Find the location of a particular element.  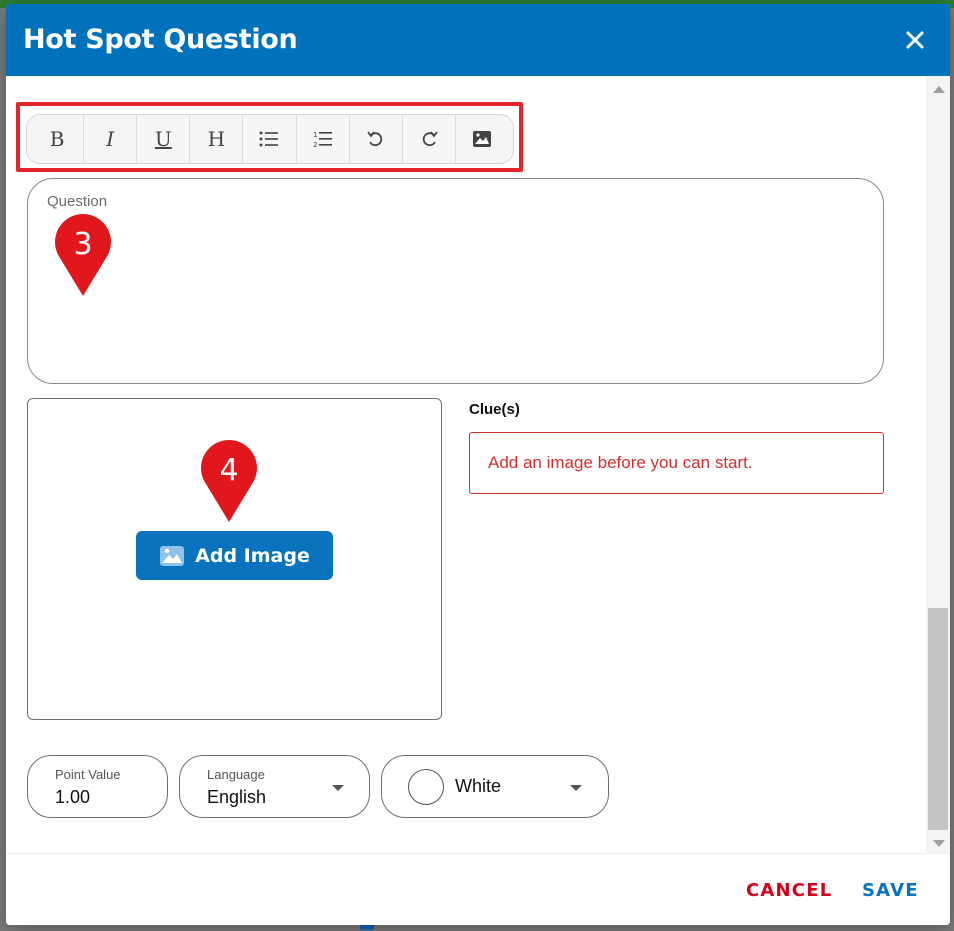

bold-button: B is located at coordinates (58, 139).